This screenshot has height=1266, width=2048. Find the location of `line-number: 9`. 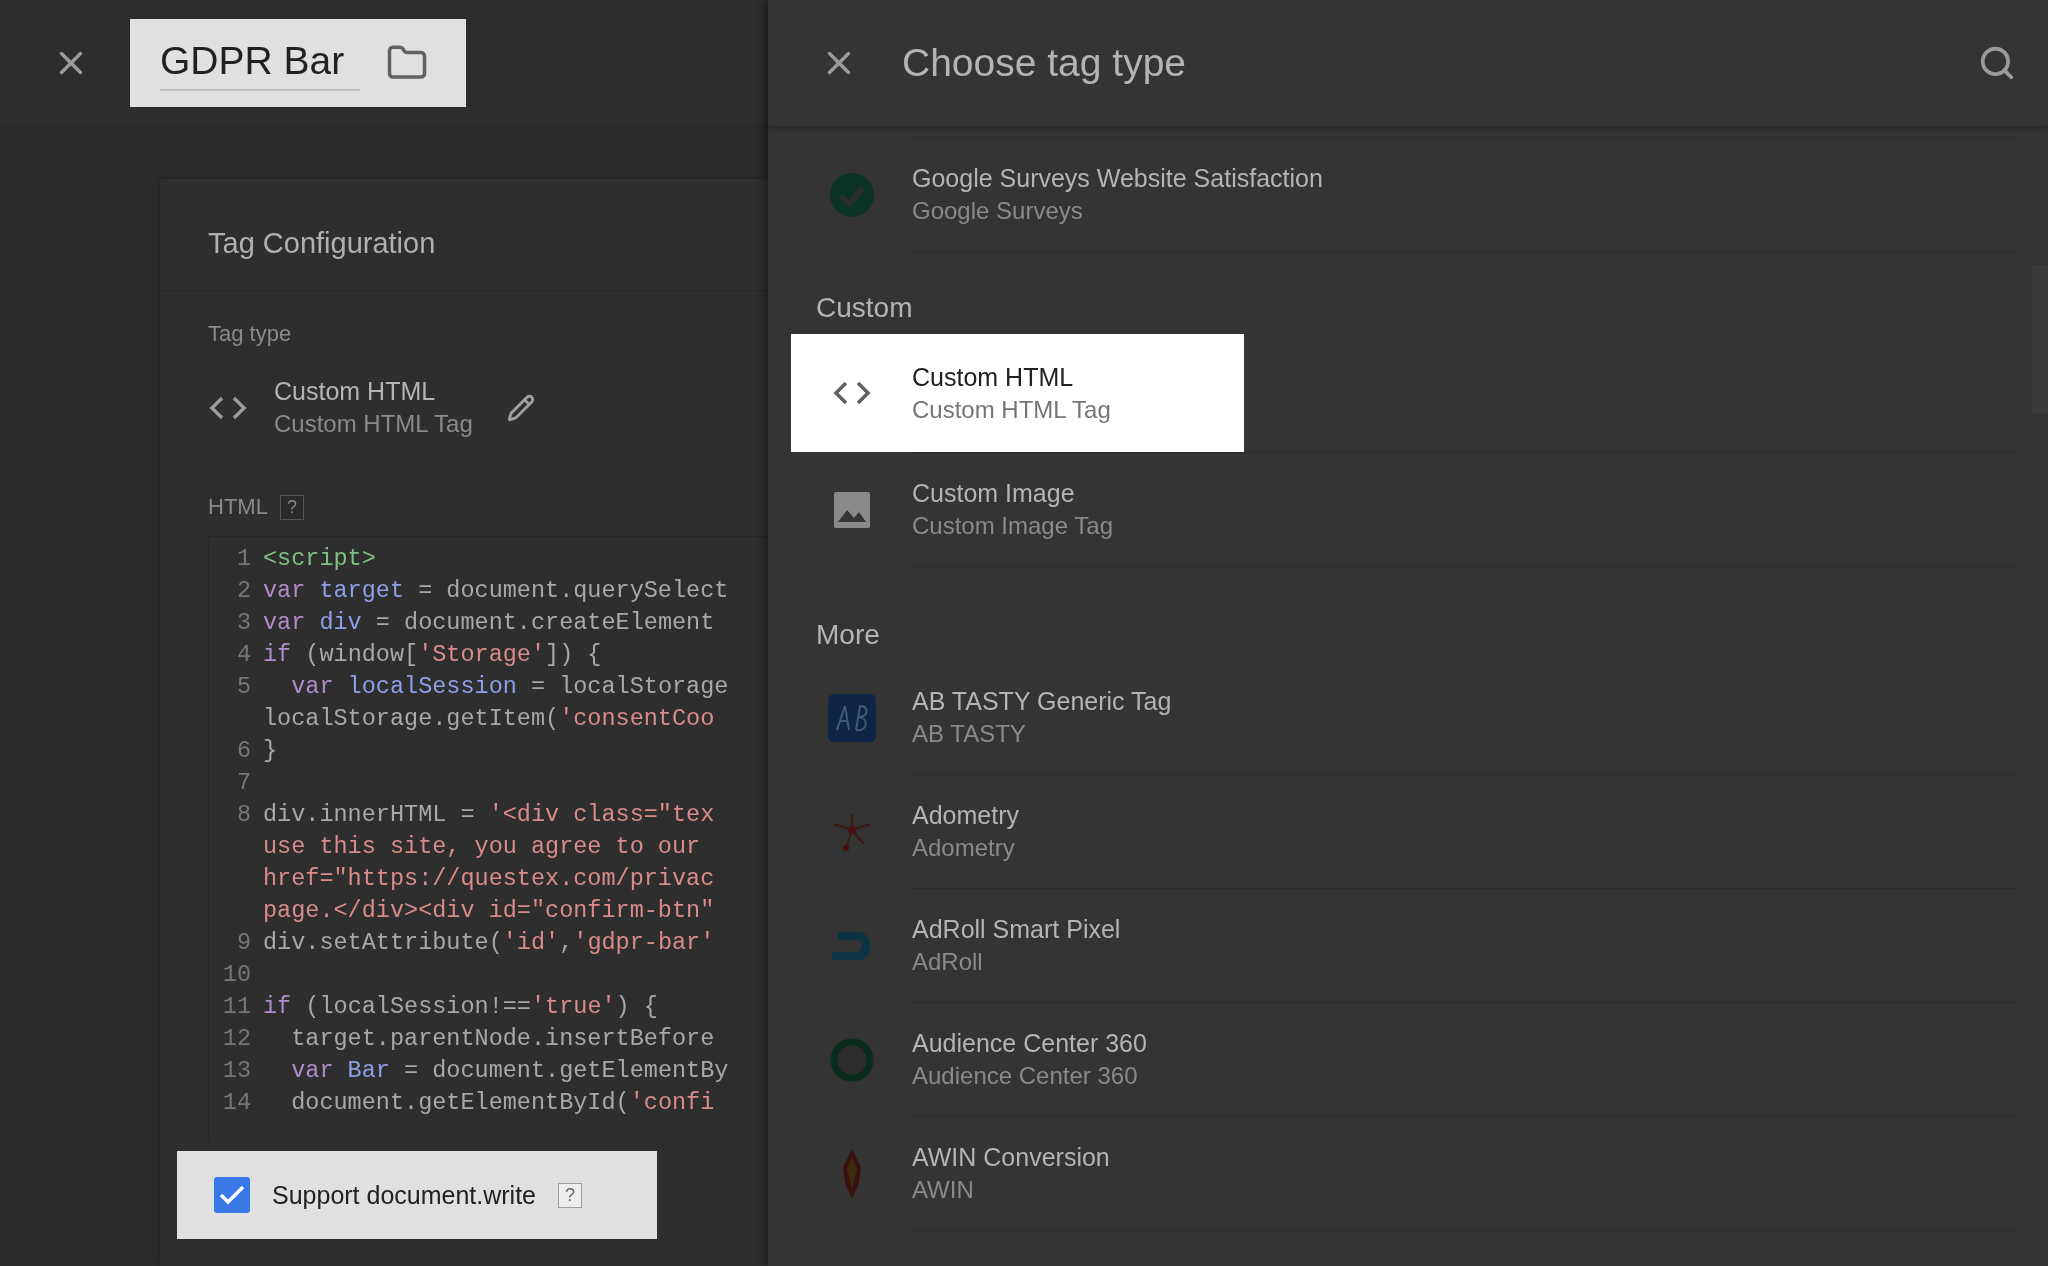

line-number: 9 is located at coordinates (243, 943).